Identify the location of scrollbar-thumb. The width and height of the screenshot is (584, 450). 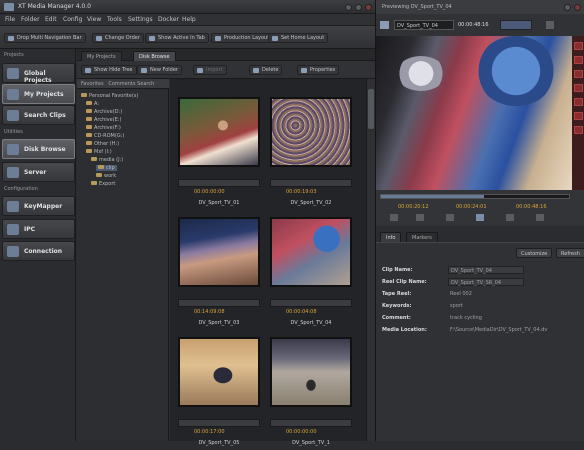
(371, 109).